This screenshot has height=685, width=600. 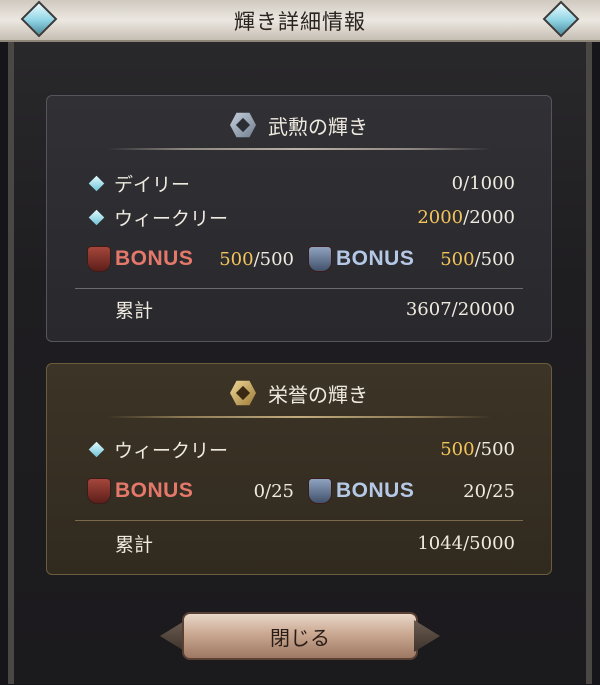 I want to click on merit-total-row: 累計 3607/20000, so click(x=301, y=309).